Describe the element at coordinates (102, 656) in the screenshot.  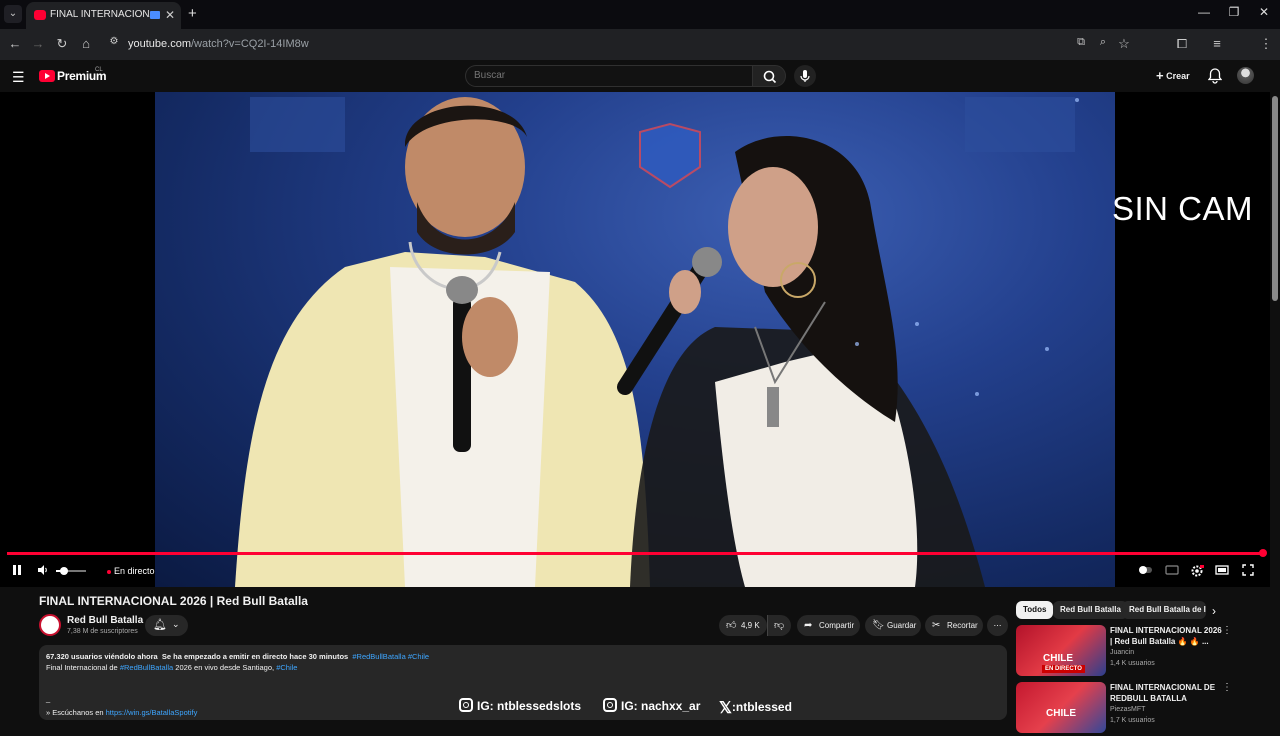
I see `viewer-count: 67.320 usuarios viéndolo ahora` at that location.